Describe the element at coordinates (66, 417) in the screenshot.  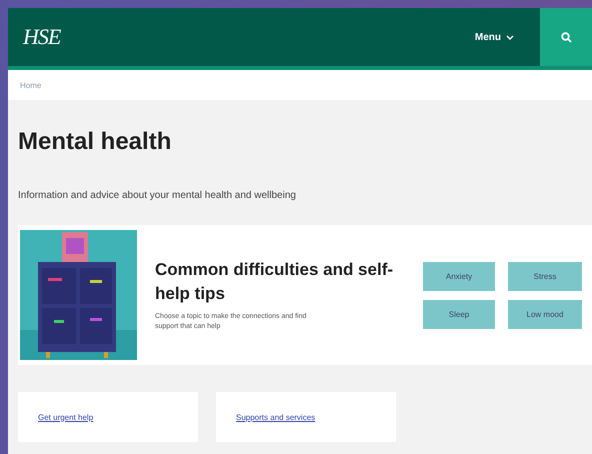
I see `link: Get urgent help` at that location.